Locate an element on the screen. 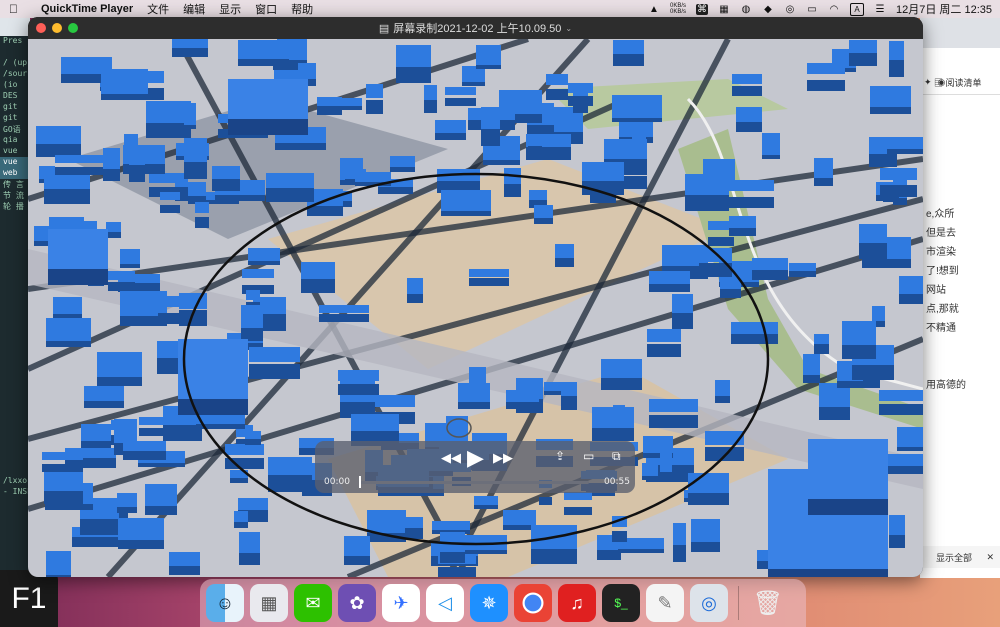 Image resolution: width=1000 pixels, height=627 pixels. github-desktop-icon: ✿ is located at coordinates (357, 603).